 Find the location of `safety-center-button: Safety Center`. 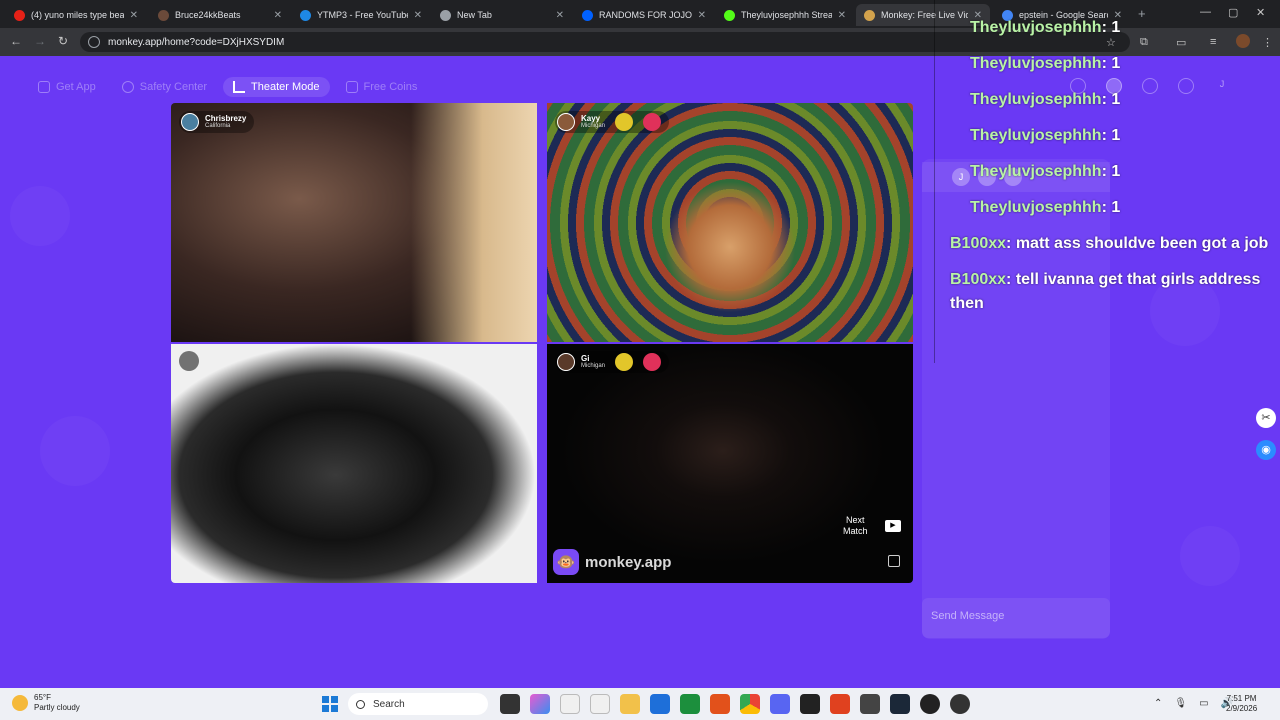

safety-center-button: Safety Center is located at coordinates (164, 87).